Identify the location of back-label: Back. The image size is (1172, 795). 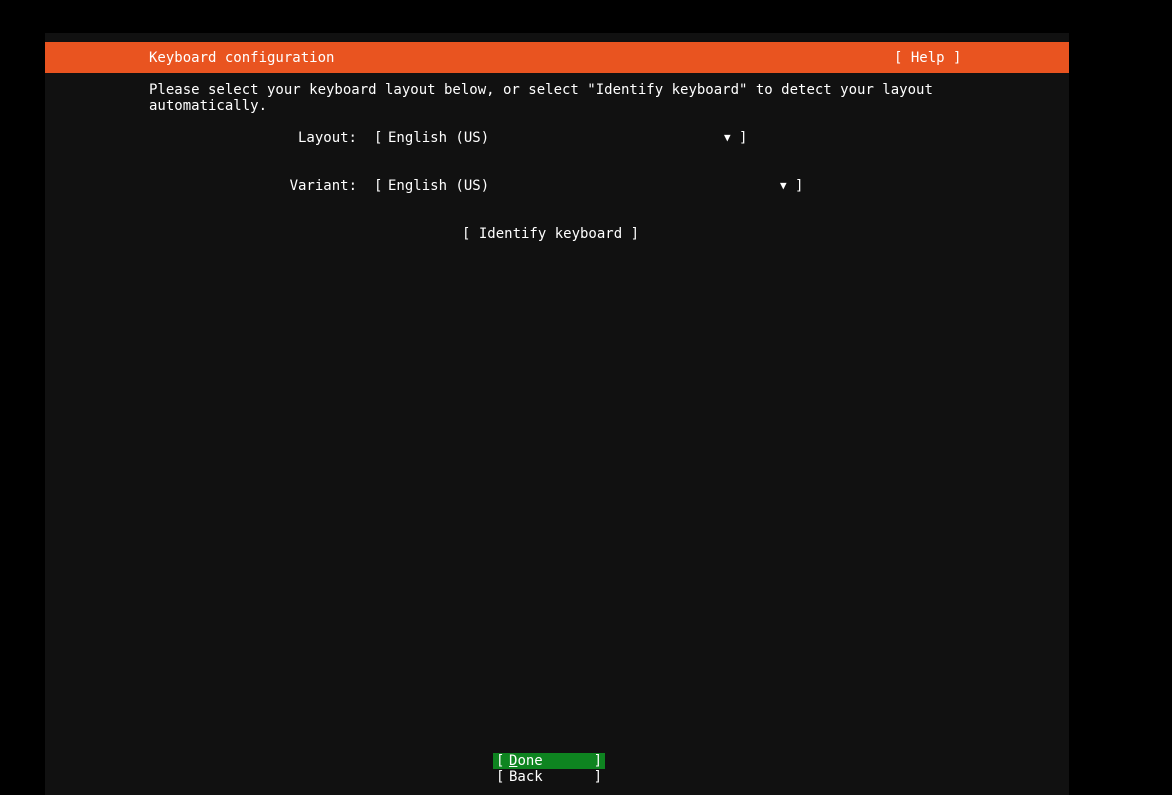
(526, 777).